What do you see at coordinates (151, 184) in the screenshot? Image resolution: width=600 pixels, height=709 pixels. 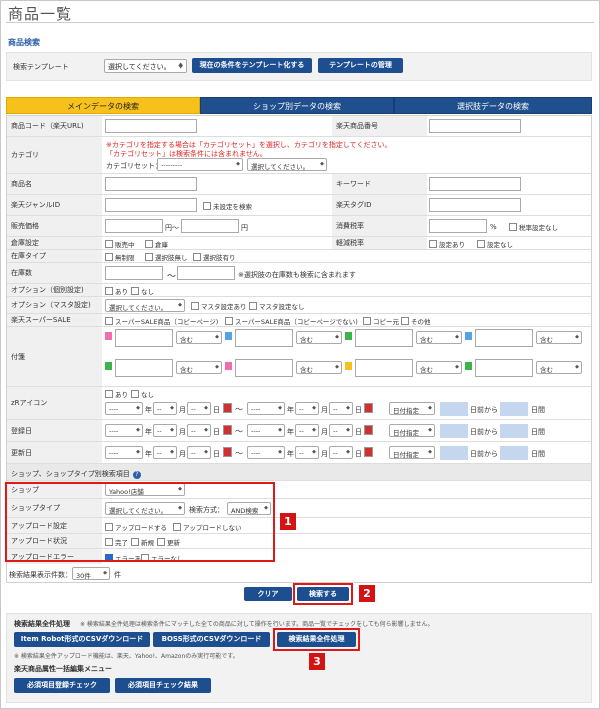 I see `product-name-input` at bounding box center [151, 184].